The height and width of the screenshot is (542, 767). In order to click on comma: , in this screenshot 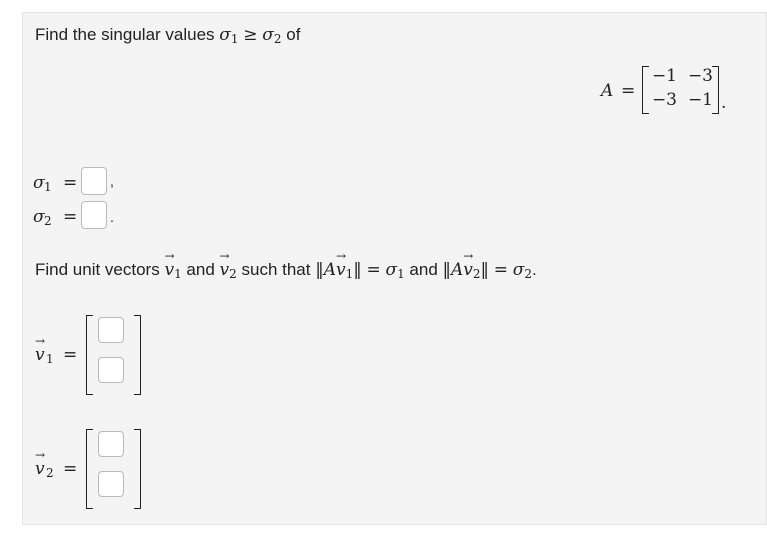, I will do `click(112, 181)`.